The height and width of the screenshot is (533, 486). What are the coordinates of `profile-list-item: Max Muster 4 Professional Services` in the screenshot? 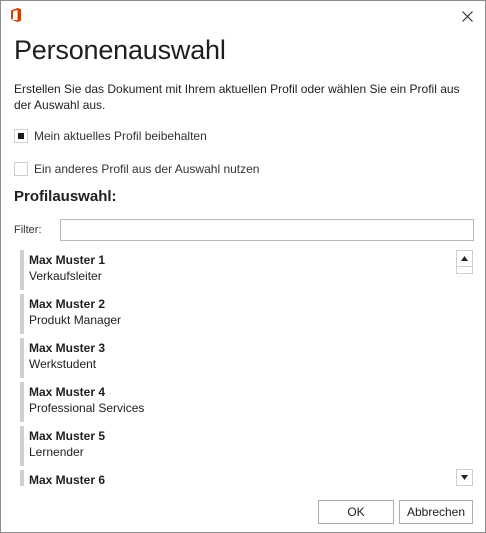 It's located at (236, 402).